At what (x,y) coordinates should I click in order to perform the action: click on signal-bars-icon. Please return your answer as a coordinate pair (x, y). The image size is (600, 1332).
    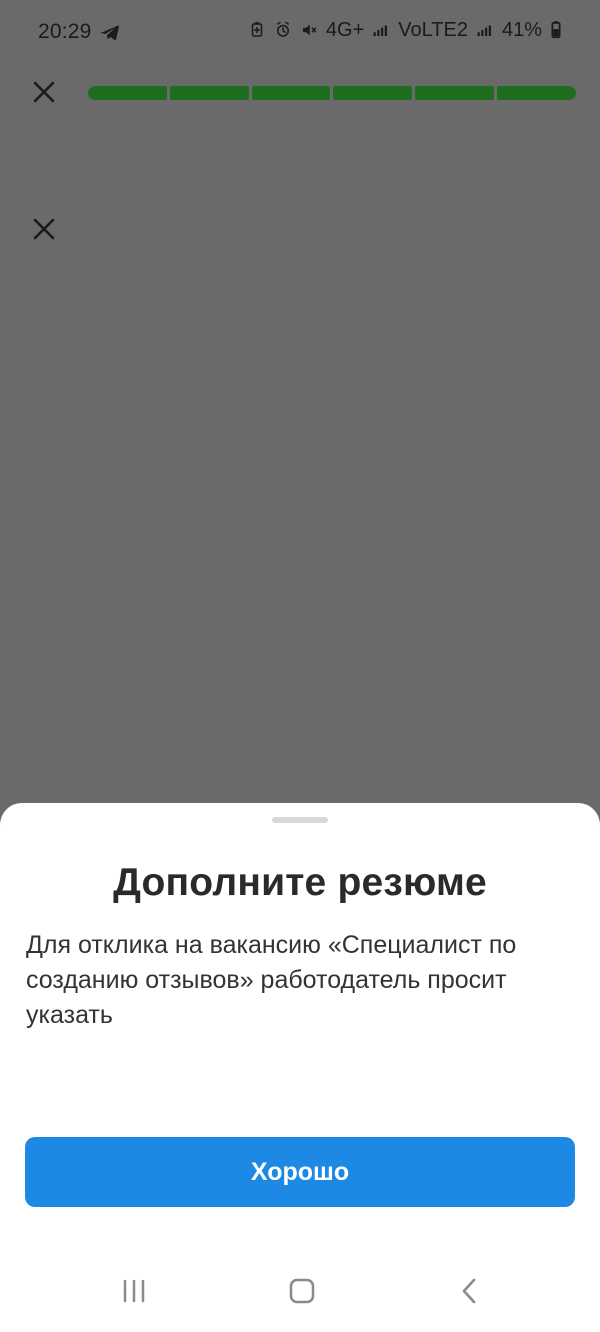
    Looking at the image, I should click on (380, 30).